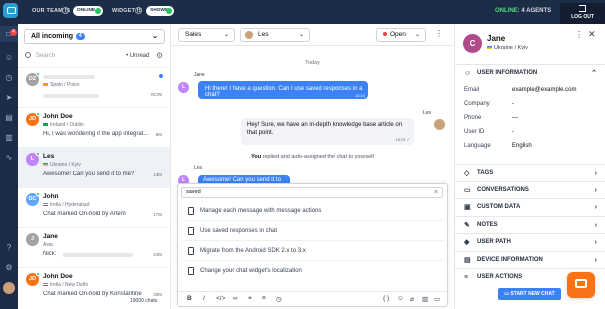  I want to click on unread-filter: • Unread, so click(137, 56).